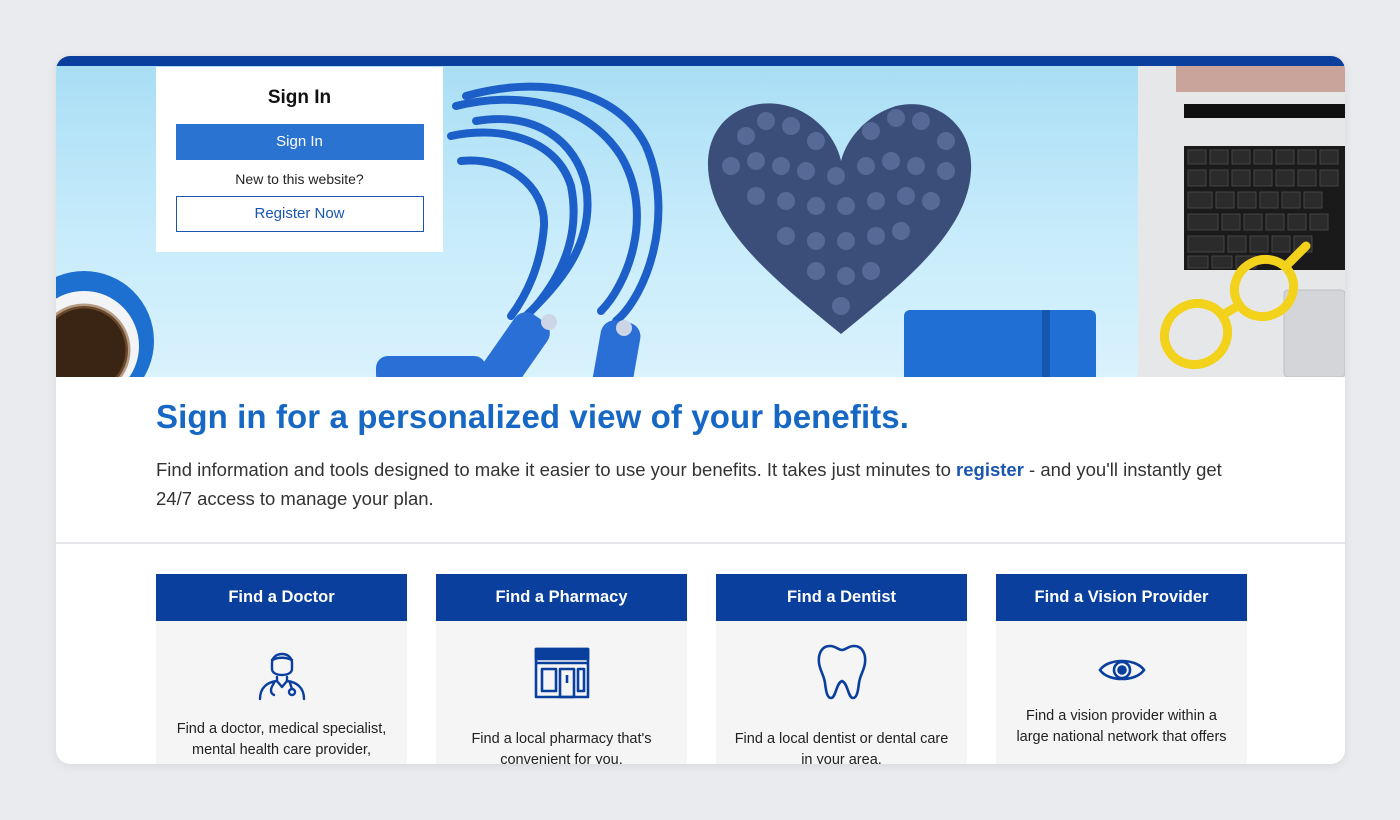 The height and width of the screenshot is (820, 1400). What do you see at coordinates (299, 214) in the screenshot?
I see `register-now-button: Register Now` at bounding box center [299, 214].